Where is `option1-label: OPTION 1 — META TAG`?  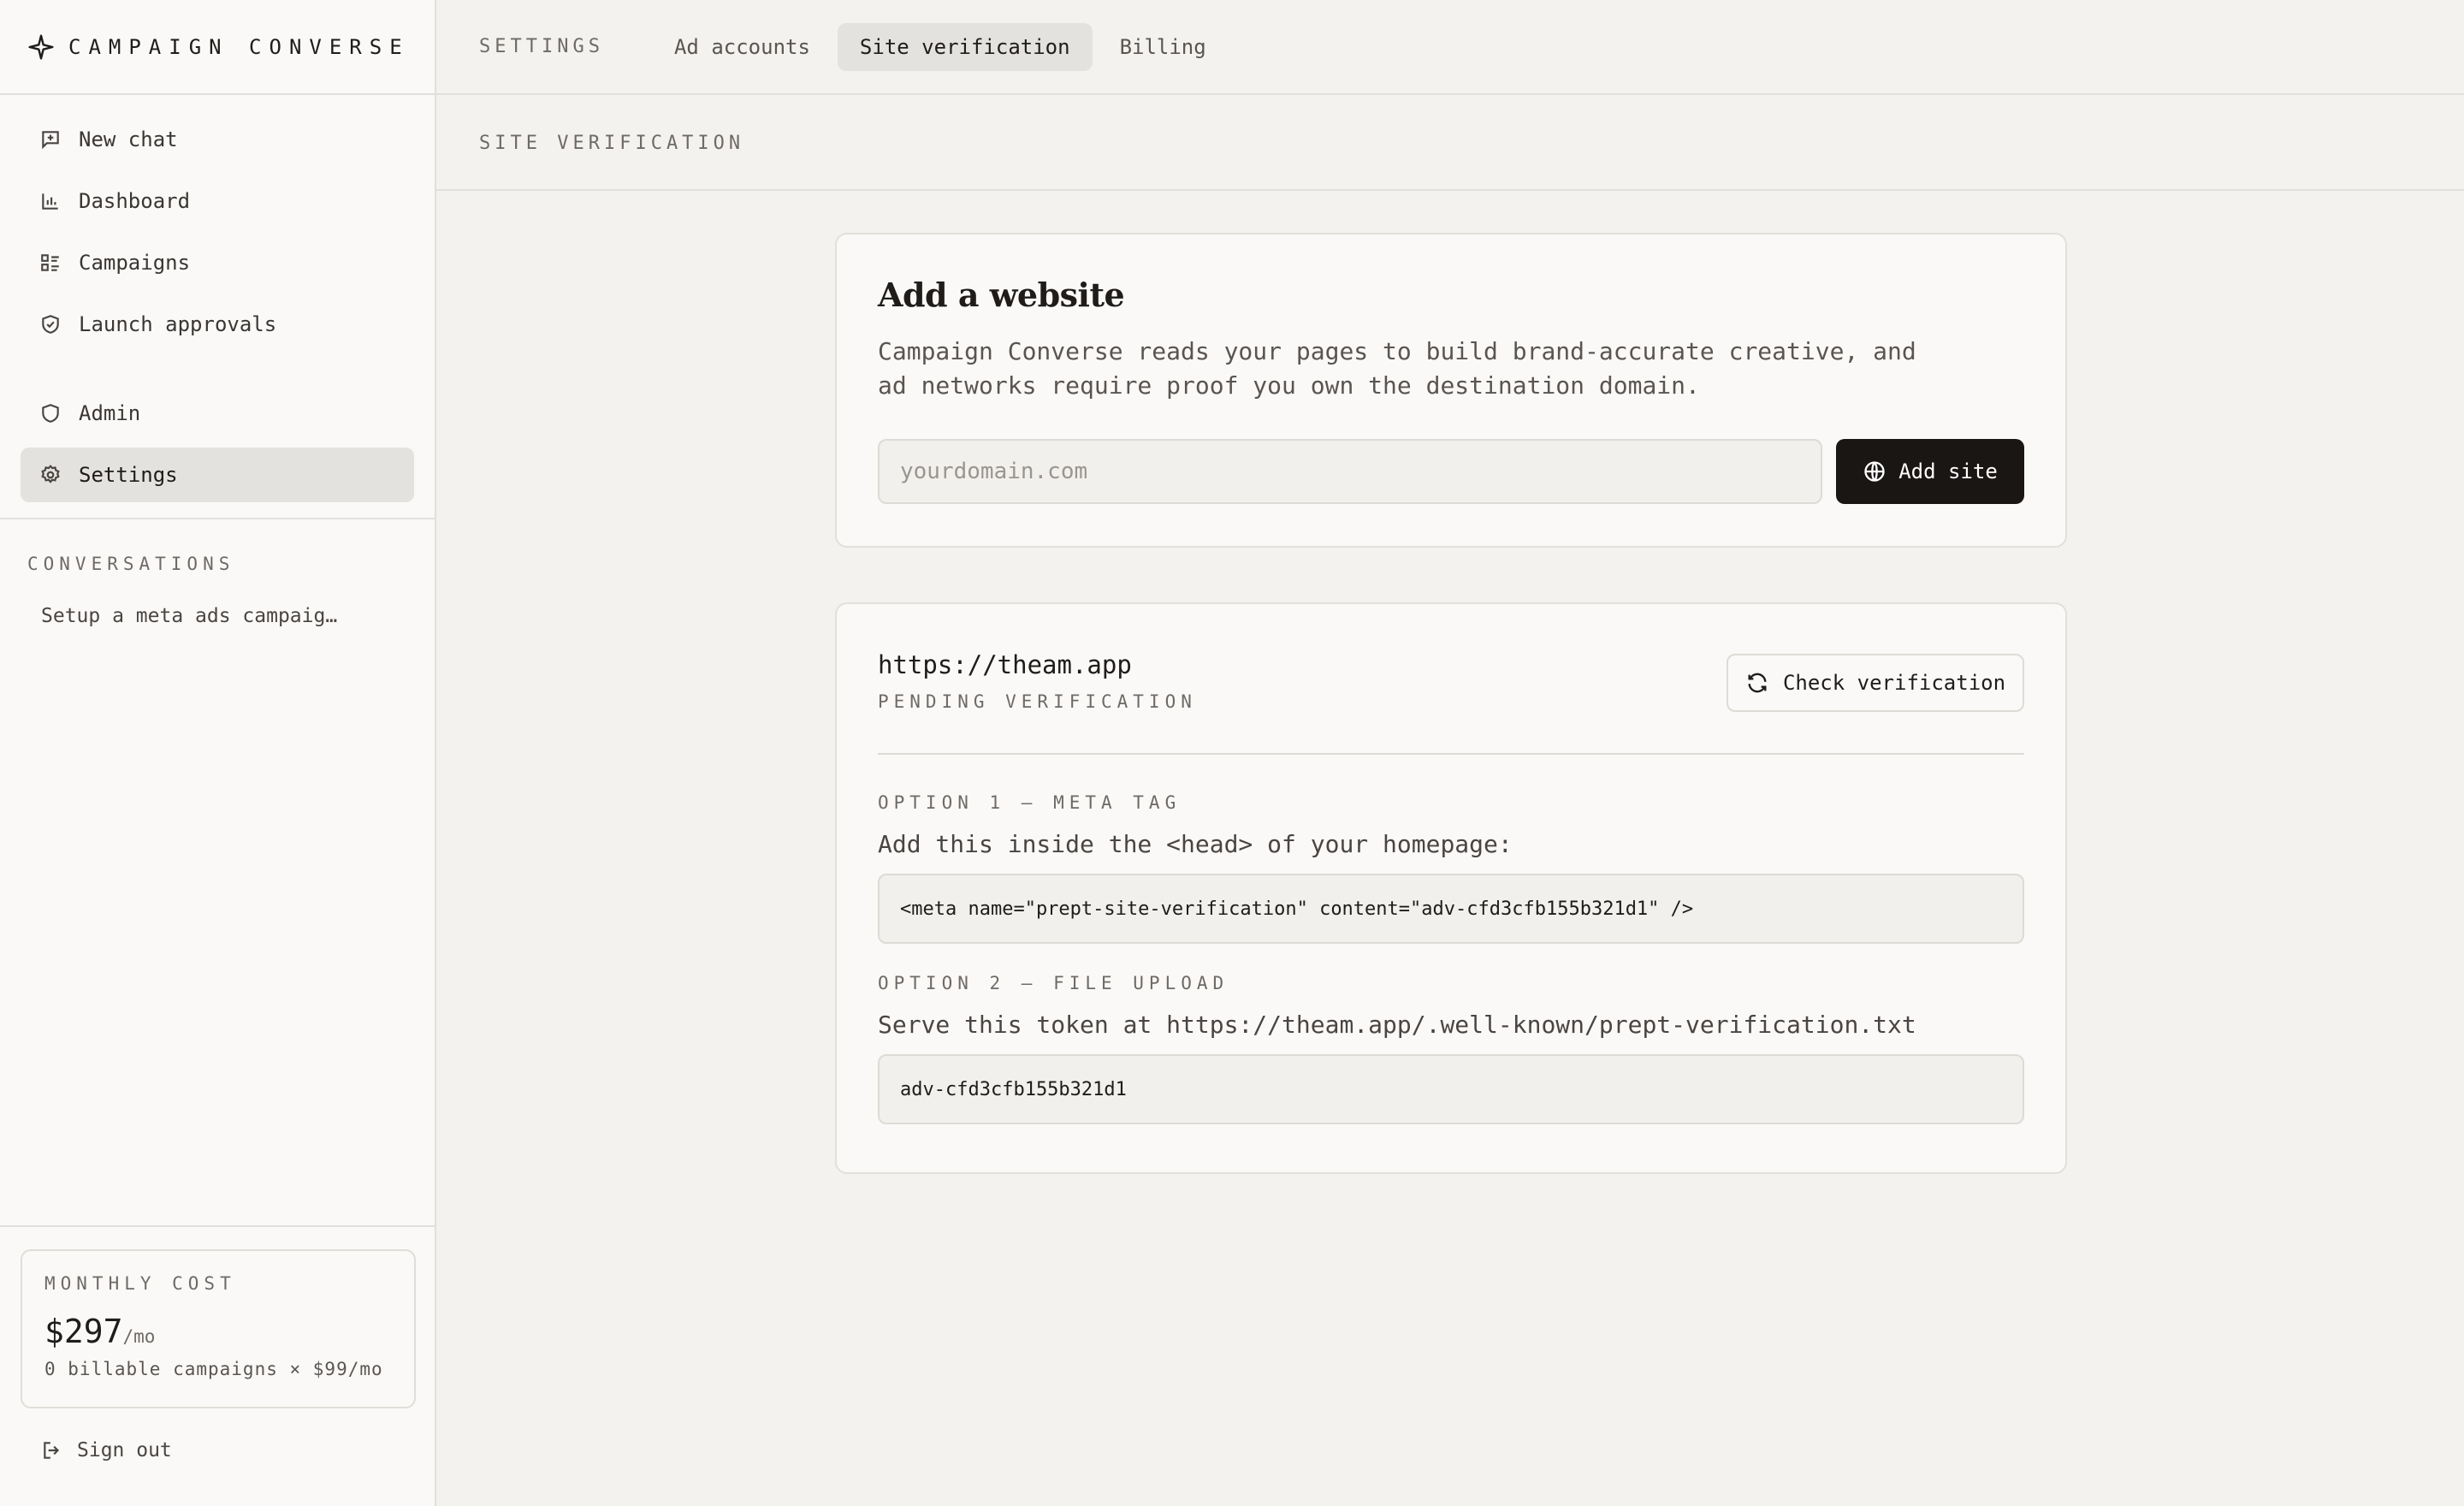
option1-label: OPTION 1 — META TAG is located at coordinates (1030, 803).